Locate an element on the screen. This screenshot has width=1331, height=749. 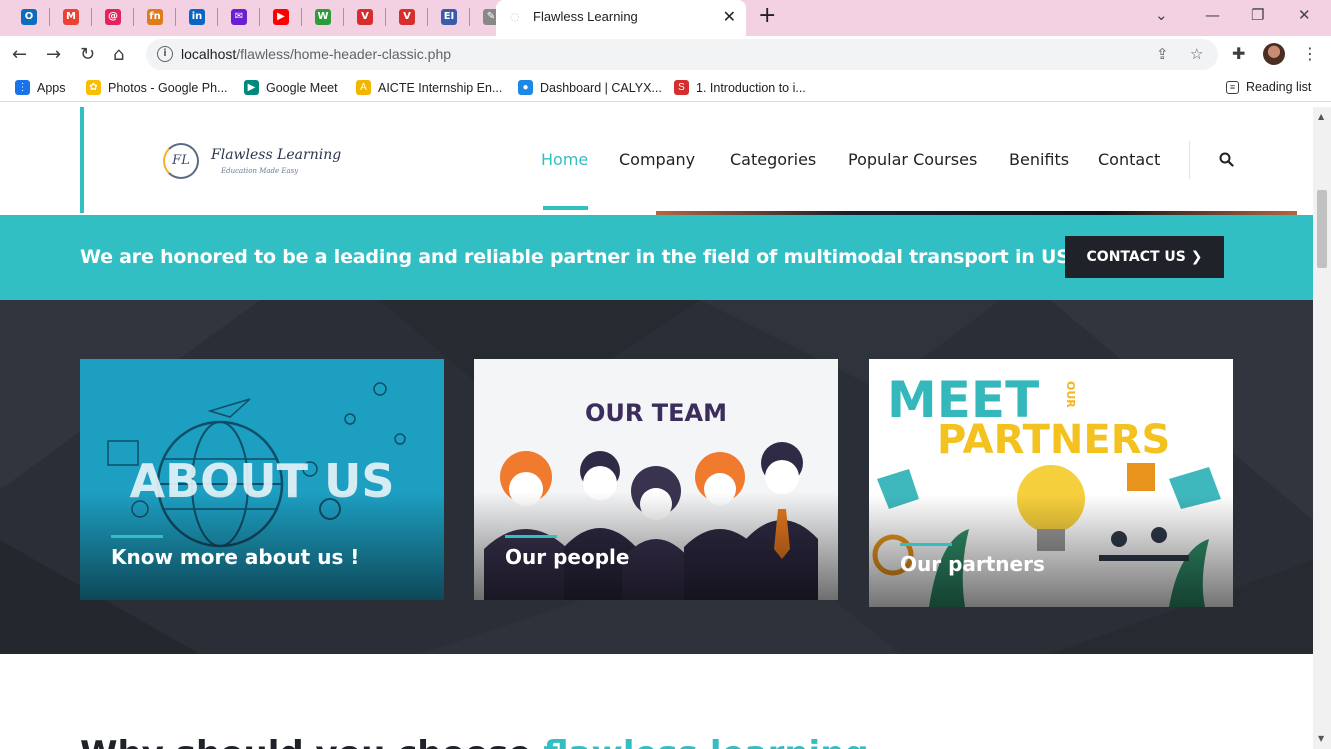
close-window-icon: ✕ is located at coordinates (1304, 15).